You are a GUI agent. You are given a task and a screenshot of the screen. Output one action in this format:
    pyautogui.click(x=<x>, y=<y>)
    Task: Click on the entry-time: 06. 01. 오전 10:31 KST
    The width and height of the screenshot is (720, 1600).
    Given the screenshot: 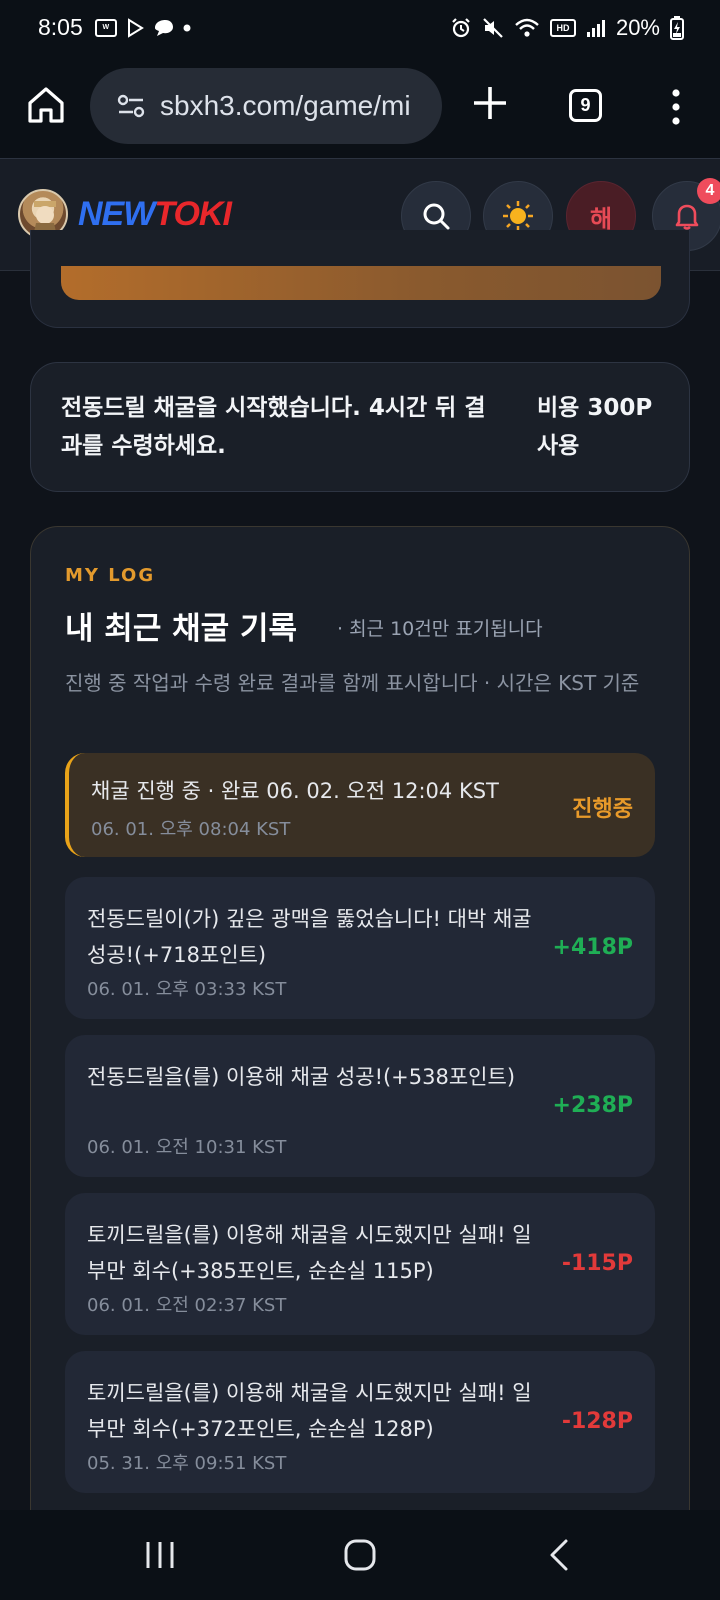 What is the action you would take?
    pyautogui.click(x=187, y=1147)
    